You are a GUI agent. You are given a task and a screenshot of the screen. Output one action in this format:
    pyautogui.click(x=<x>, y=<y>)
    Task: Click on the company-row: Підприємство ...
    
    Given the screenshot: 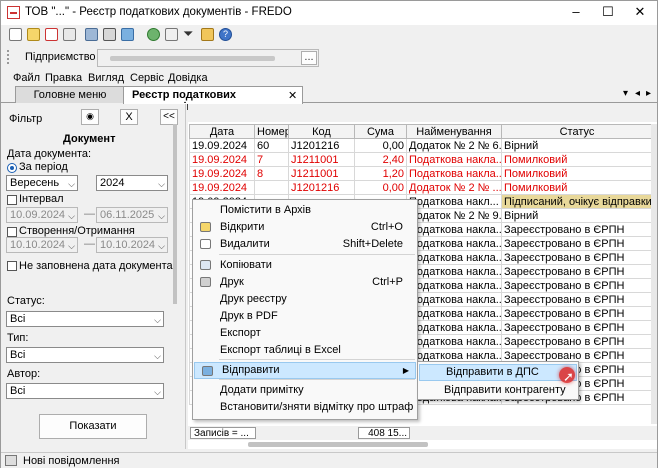 What is the action you would take?
    pyautogui.click(x=329, y=58)
    